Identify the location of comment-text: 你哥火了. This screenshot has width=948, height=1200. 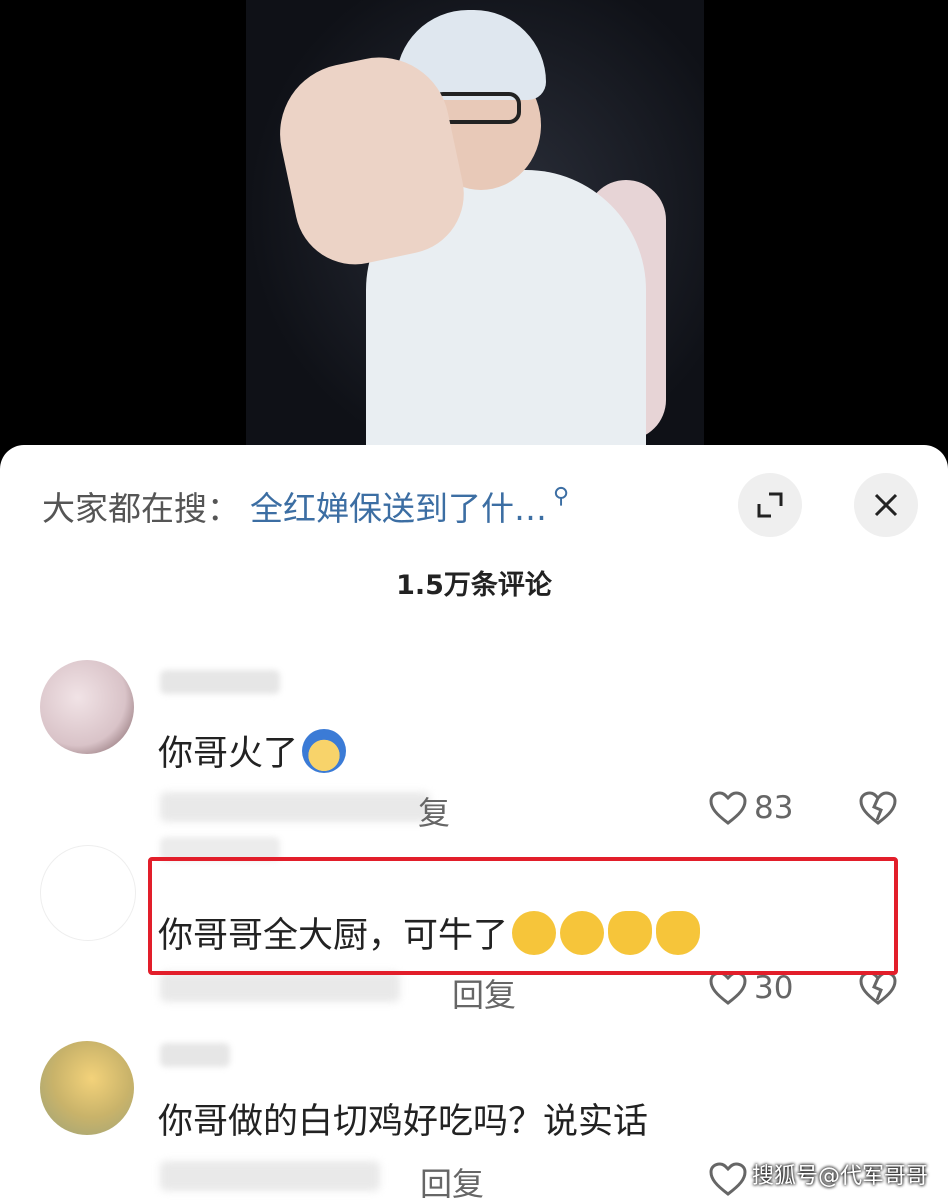
(252, 751).